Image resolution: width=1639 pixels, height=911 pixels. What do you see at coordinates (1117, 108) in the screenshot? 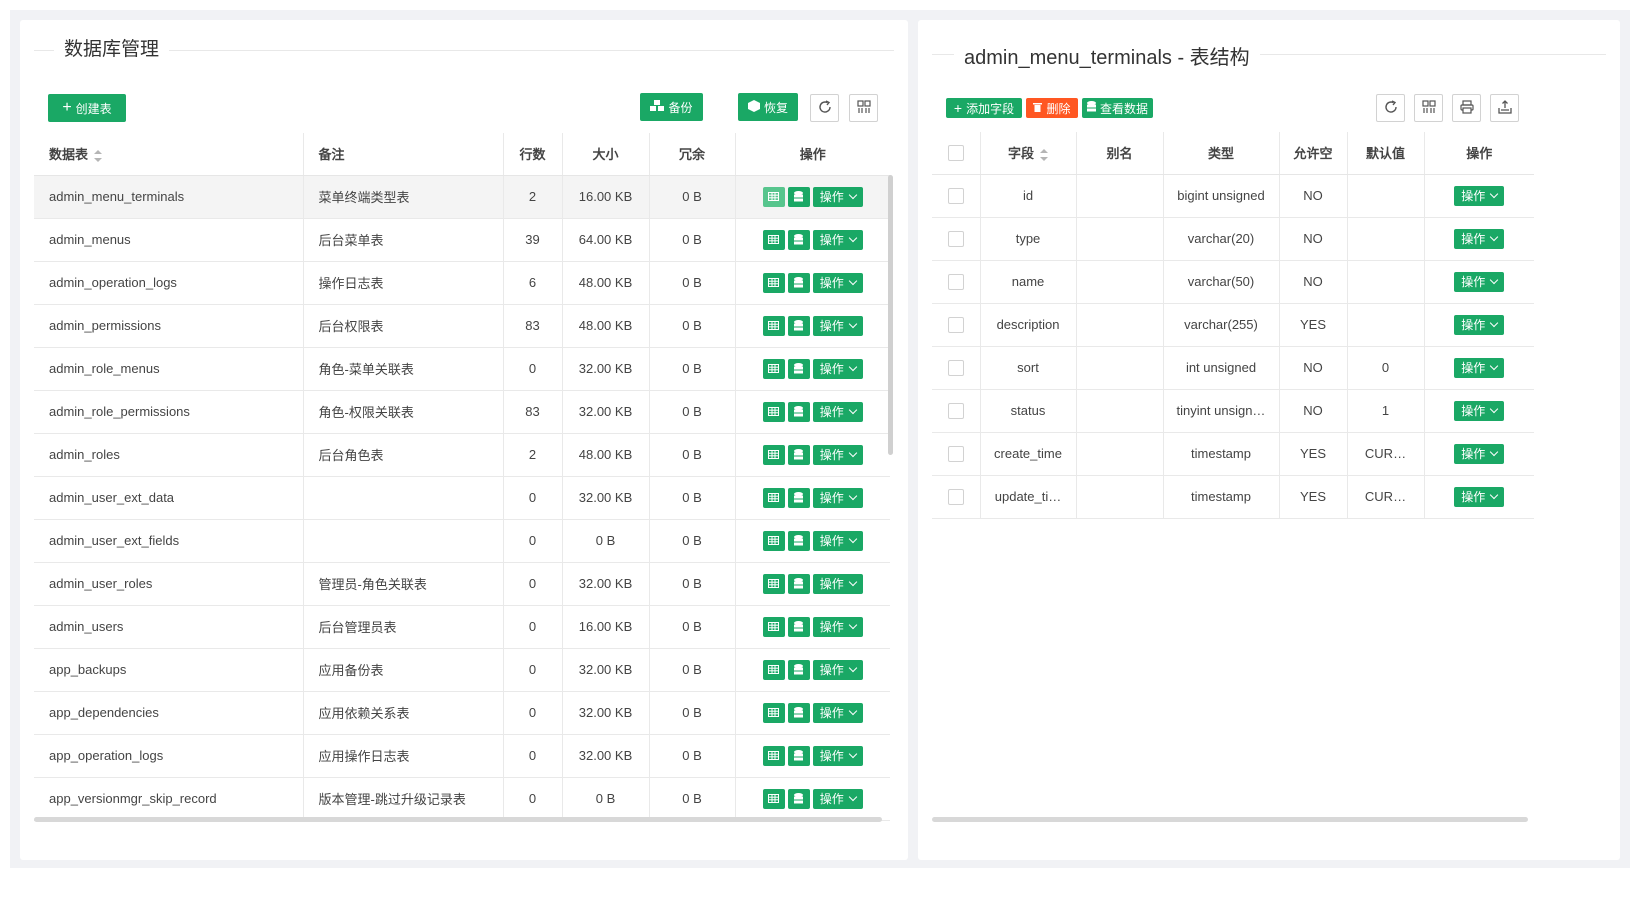
I see `view-data-button: 查看数据` at bounding box center [1117, 108].